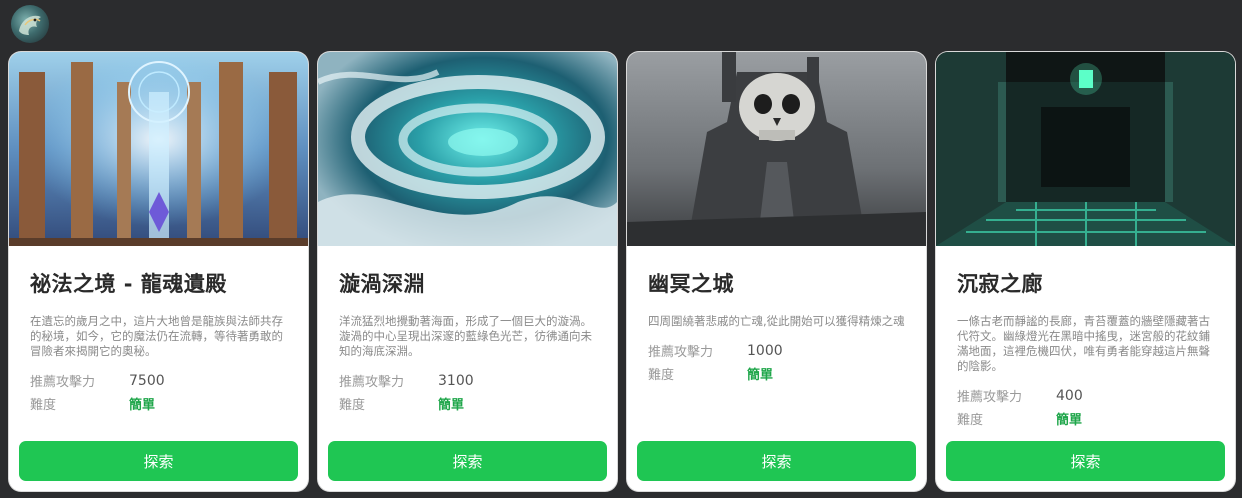 The width and height of the screenshot is (1242, 498). What do you see at coordinates (1086, 395) in the screenshot?
I see `power-row: 推薦攻擊力 400` at bounding box center [1086, 395].